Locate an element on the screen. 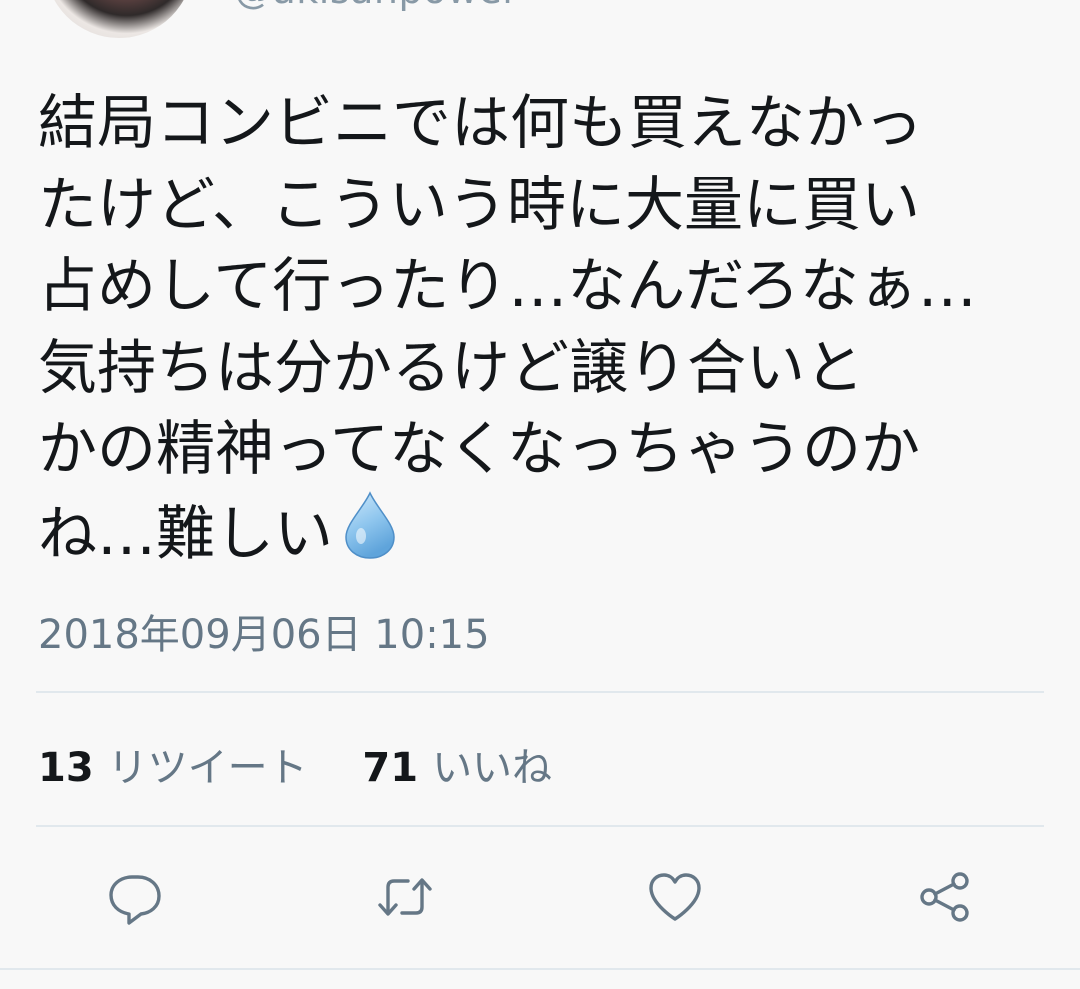 The height and width of the screenshot is (989, 1080). like-button is located at coordinates (675, 897).